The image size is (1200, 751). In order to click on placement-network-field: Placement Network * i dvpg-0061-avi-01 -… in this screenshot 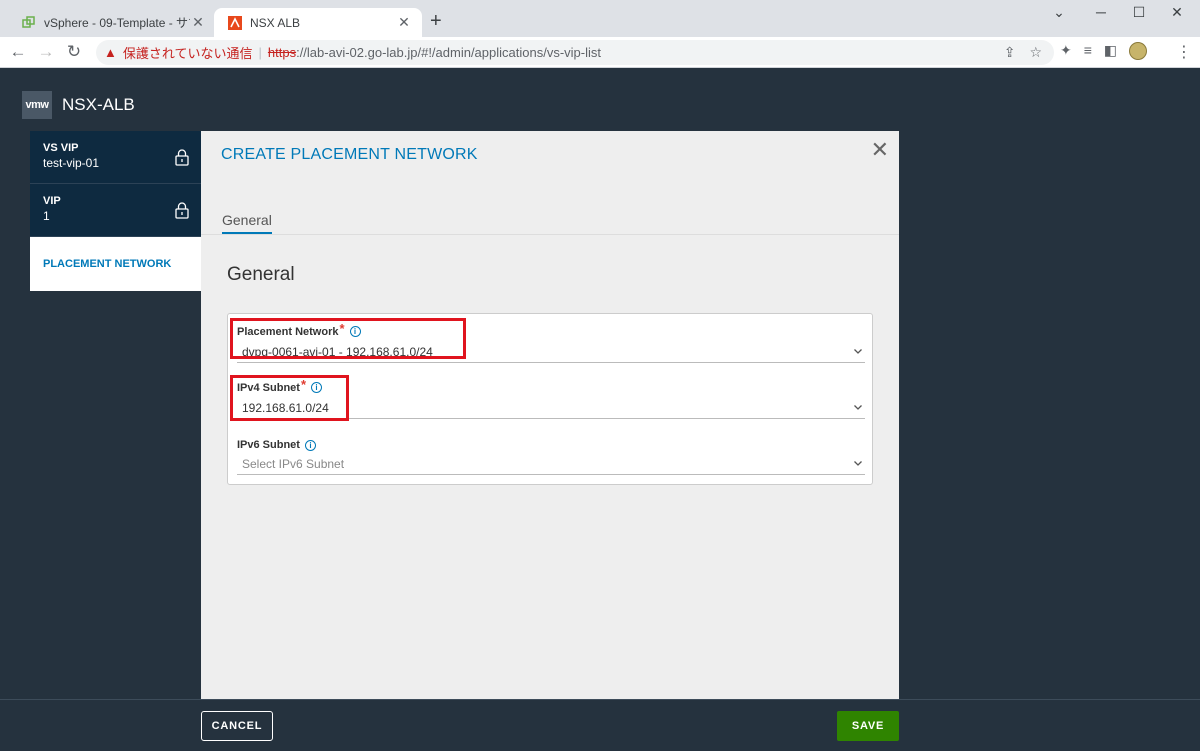, I will do `click(551, 342)`.